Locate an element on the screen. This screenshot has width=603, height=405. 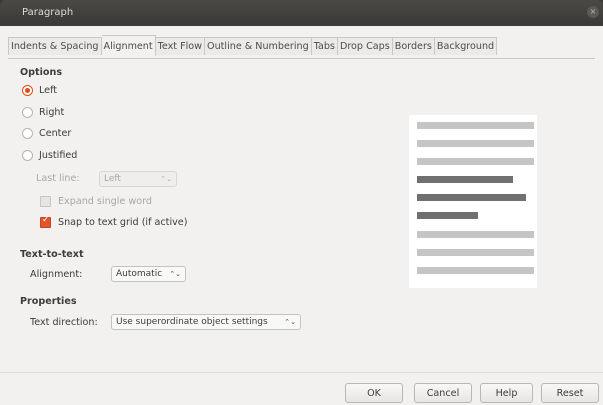
radio-justified: Justified is located at coordinates (49, 155).